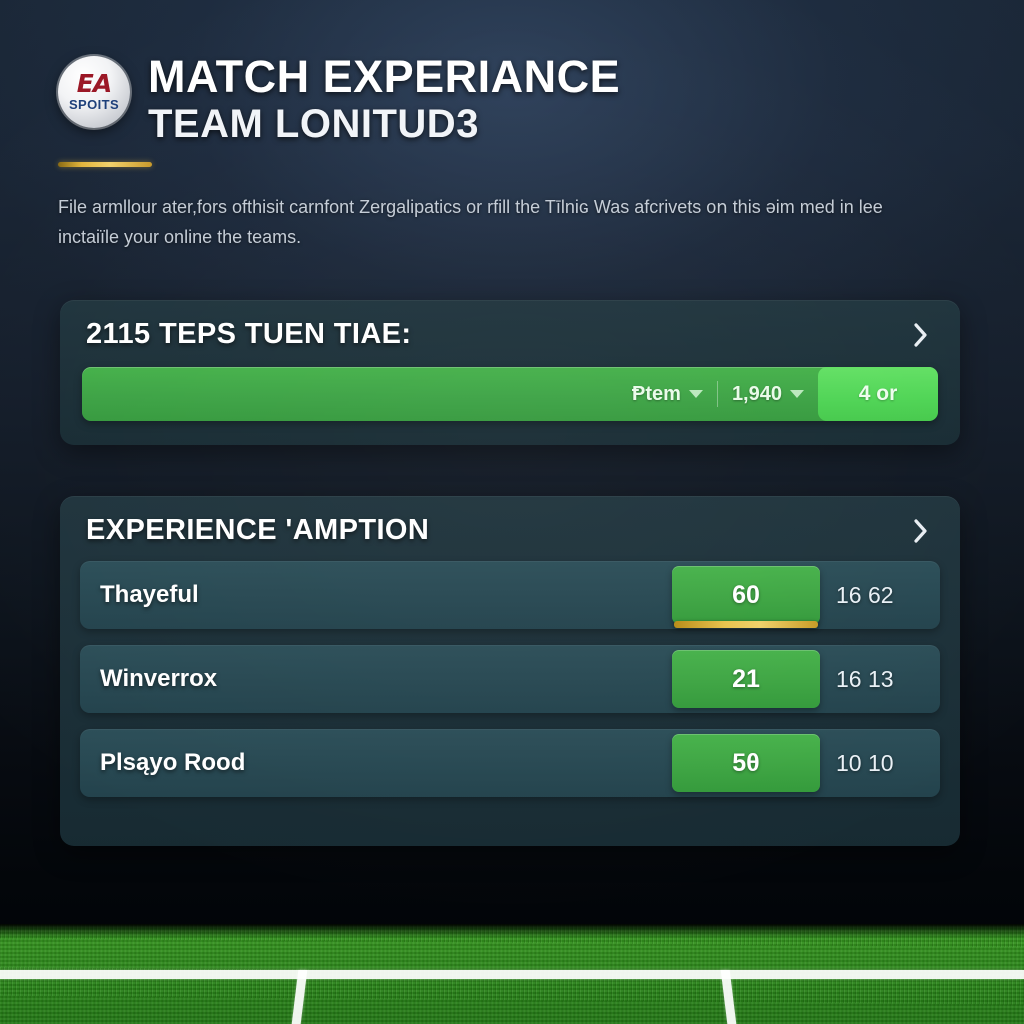  Describe the element at coordinates (159, 678) in the screenshot. I see `list-item-name: Winverrox` at that location.